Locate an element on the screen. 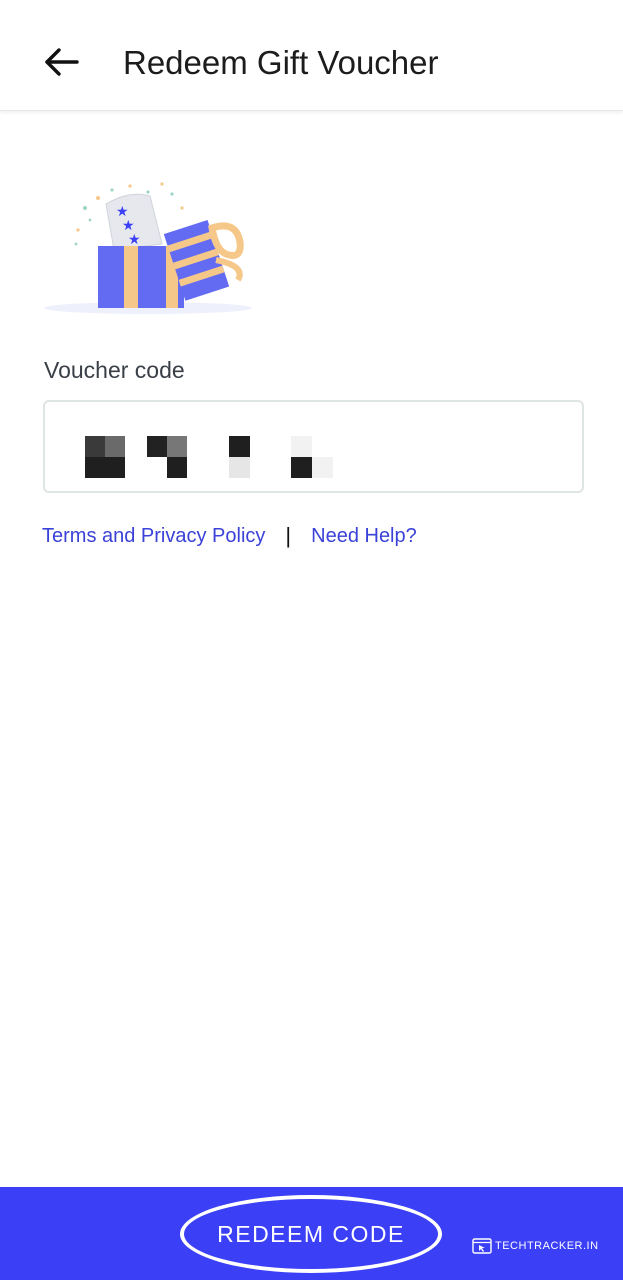 The width and height of the screenshot is (623, 1280). voucher-code-field is located at coordinates (313, 446).